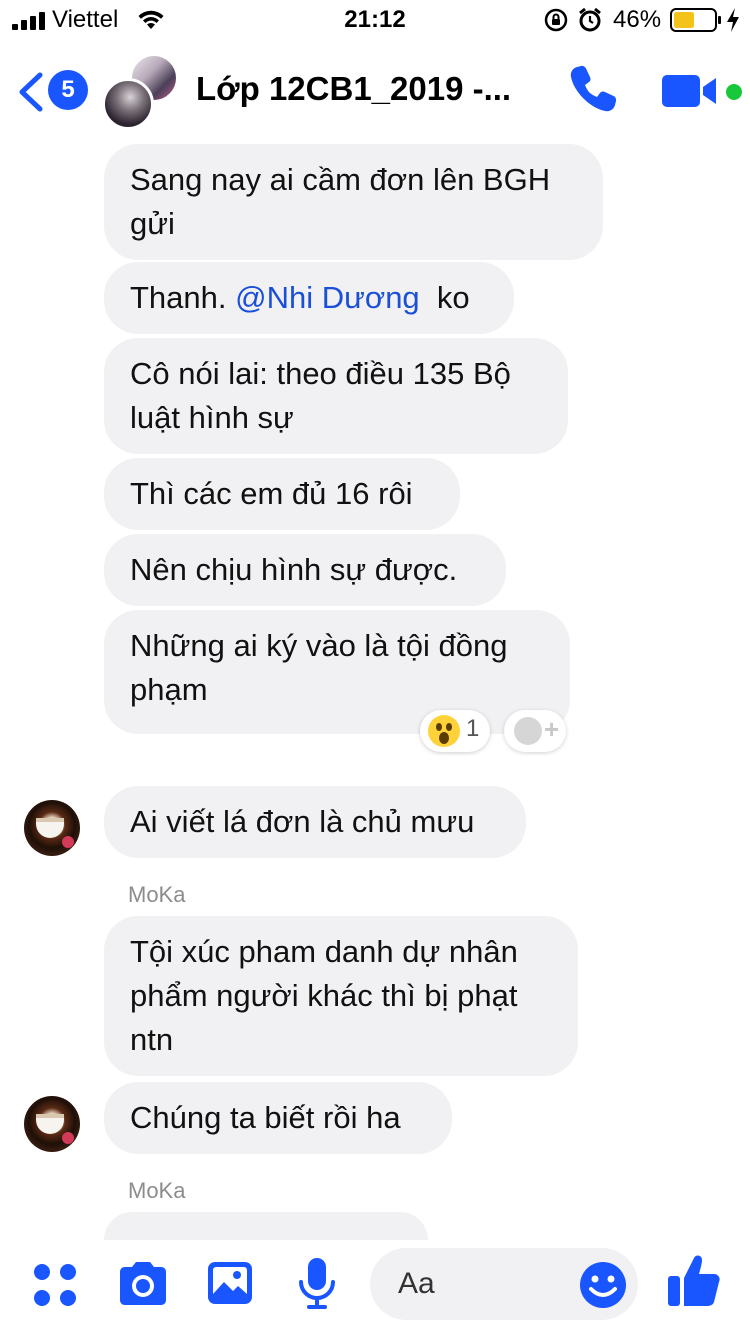 The width and height of the screenshot is (750, 1334). Describe the element at coordinates (590, 19) in the screenshot. I see `alarm-icon` at that location.